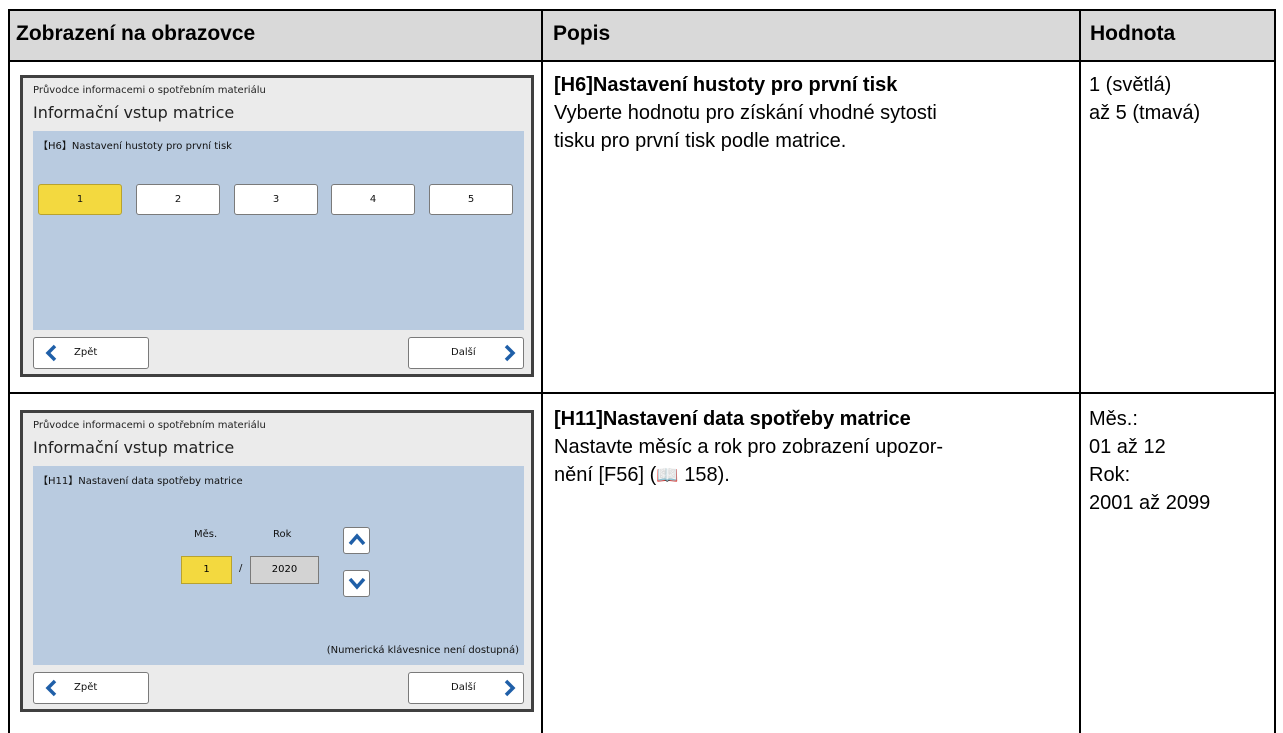 This screenshot has height=733, width=1283. What do you see at coordinates (9, 371) in the screenshot?
I see `table-border-left` at bounding box center [9, 371].